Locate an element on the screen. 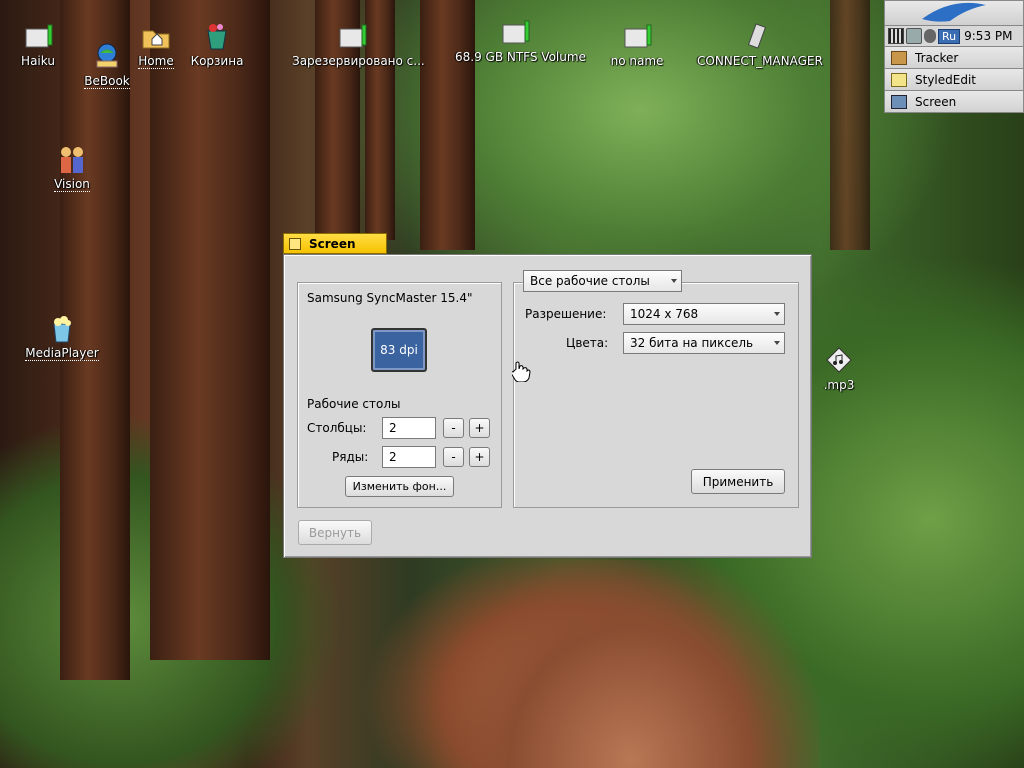  colors-label: Цвета: is located at coordinates (587, 343).